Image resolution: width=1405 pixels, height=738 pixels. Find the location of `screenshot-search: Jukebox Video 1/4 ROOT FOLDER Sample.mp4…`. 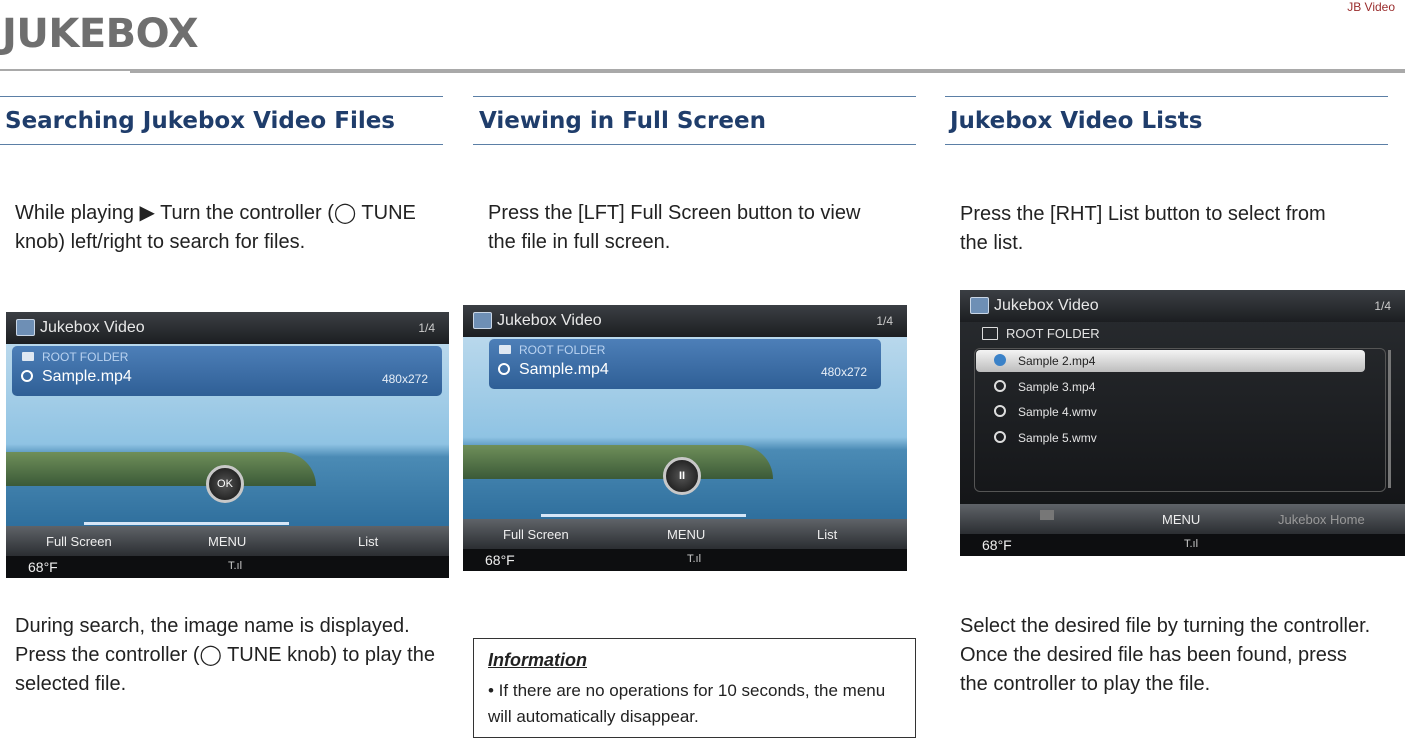

screenshot-search: Jukebox Video 1/4 ROOT FOLDER Sample.mp4… is located at coordinates (227, 445).